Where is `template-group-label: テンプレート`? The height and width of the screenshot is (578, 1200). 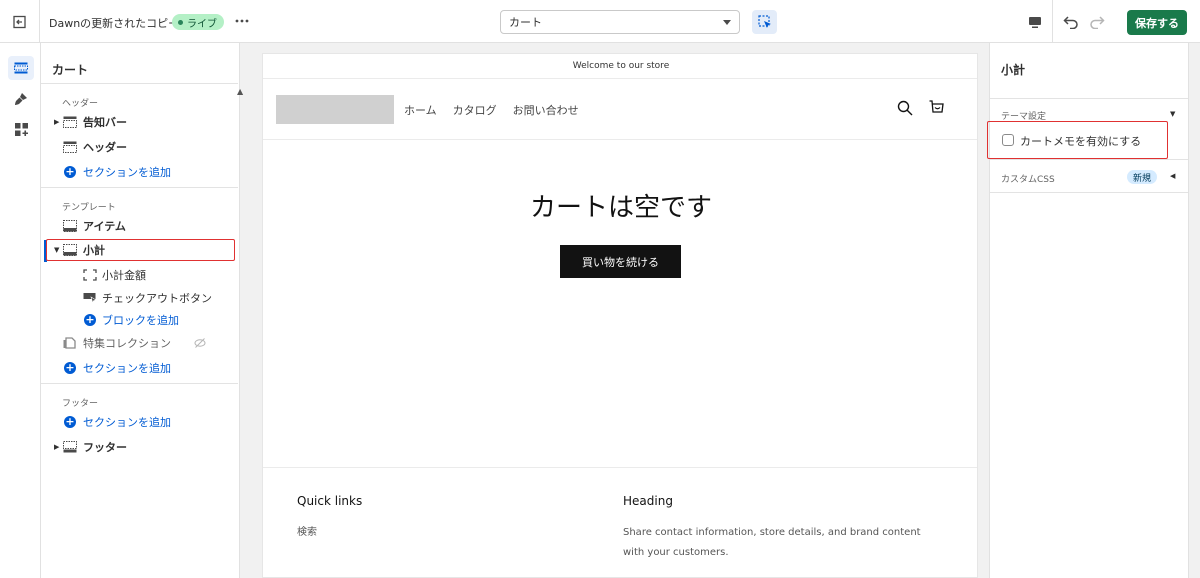
template-group-label: テンプレート is located at coordinates (89, 208).